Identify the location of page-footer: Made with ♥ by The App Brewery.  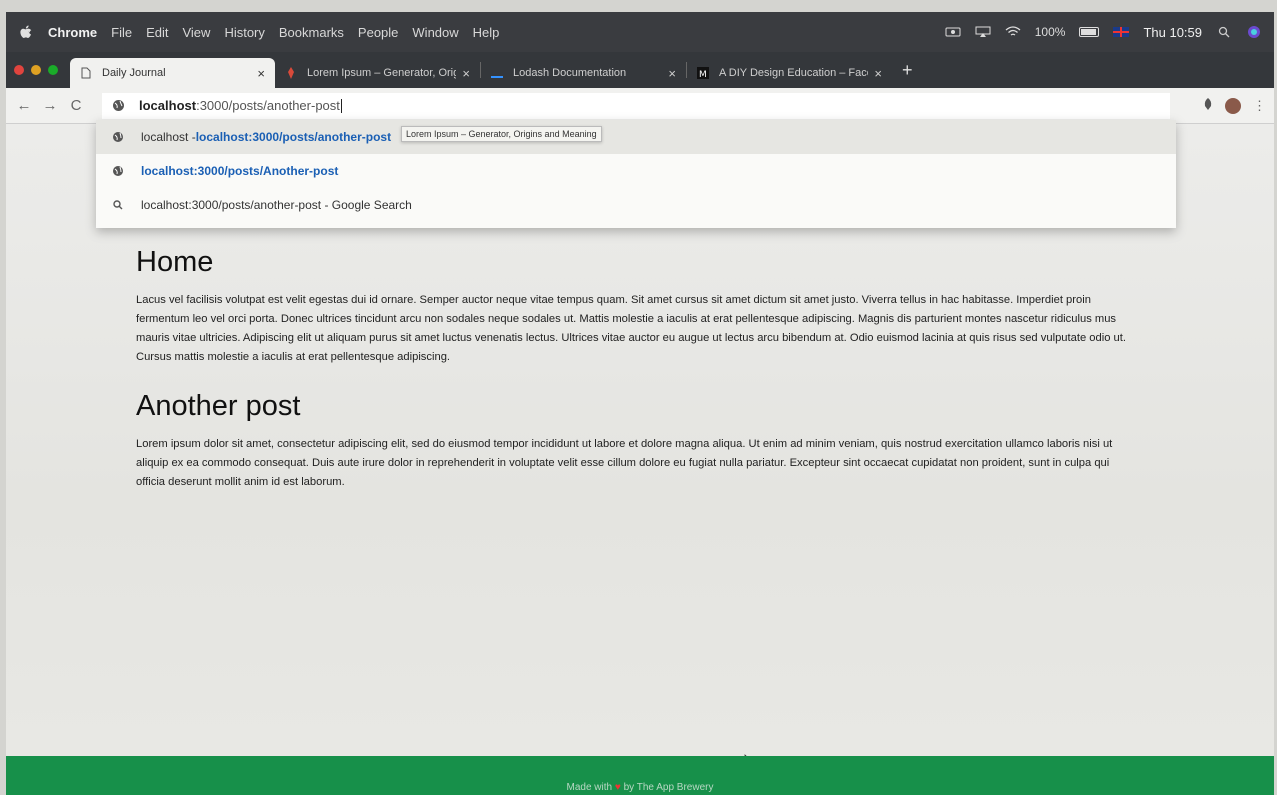
(640, 775).